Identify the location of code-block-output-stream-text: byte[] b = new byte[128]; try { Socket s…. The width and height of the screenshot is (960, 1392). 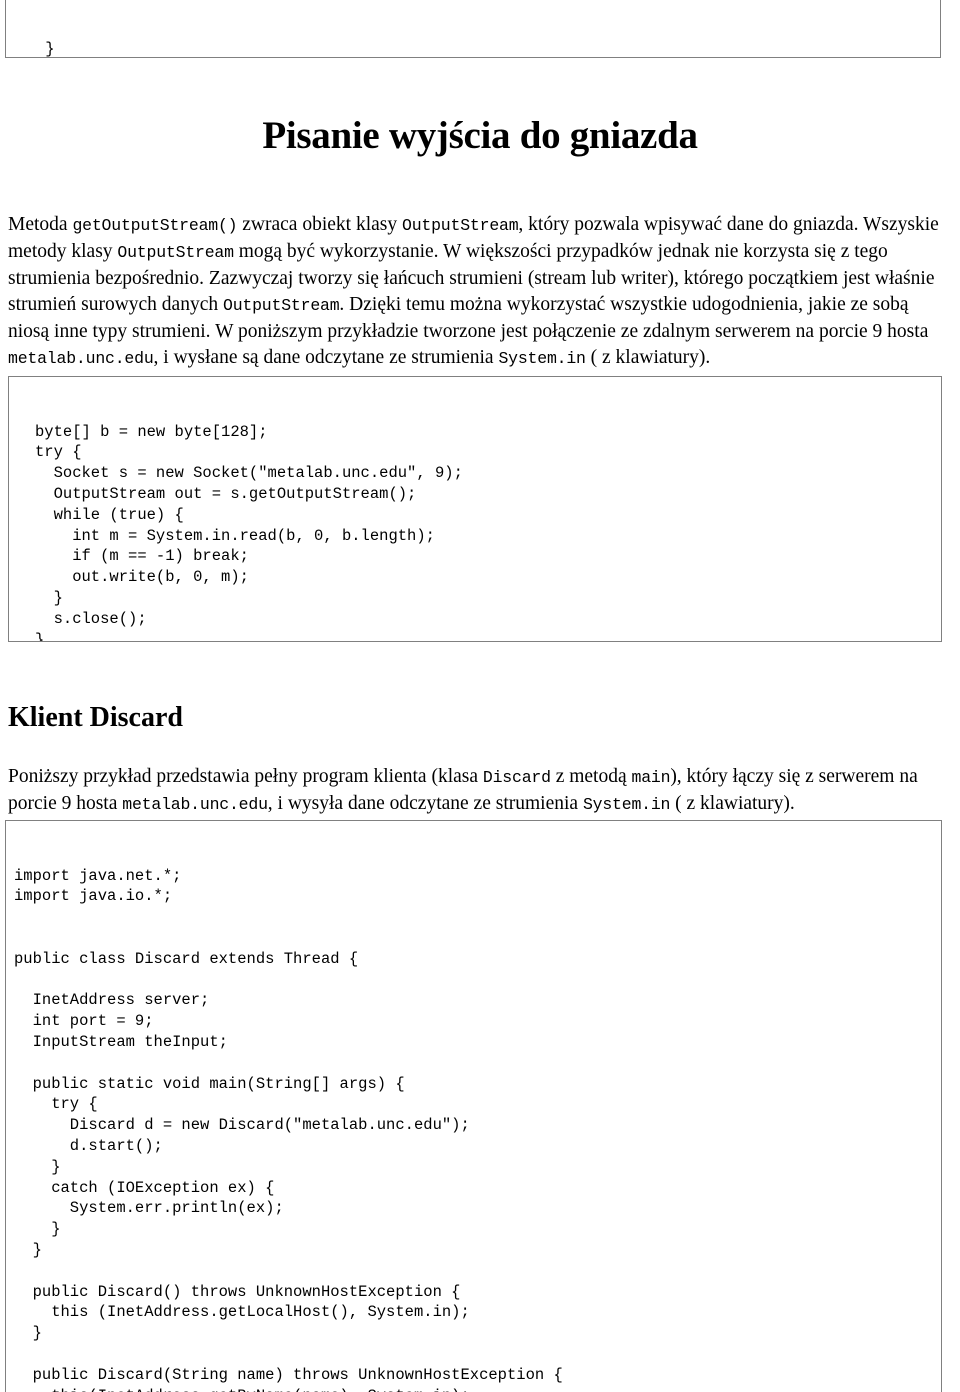
(249, 532).